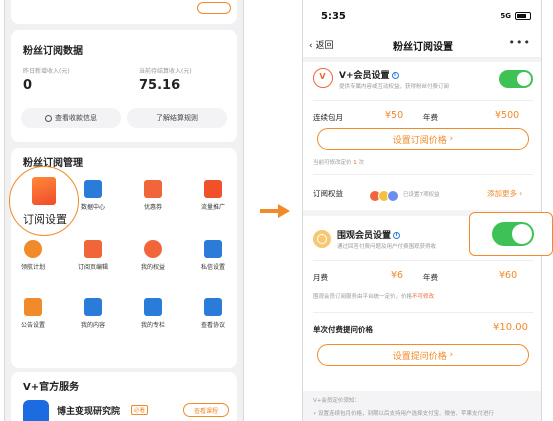 This screenshot has width=553, height=421. What do you see at coordinates (504, 193) in the screenshot?
I see `add-more-link: 添加更多 ›` at bounding box center [504, 193].